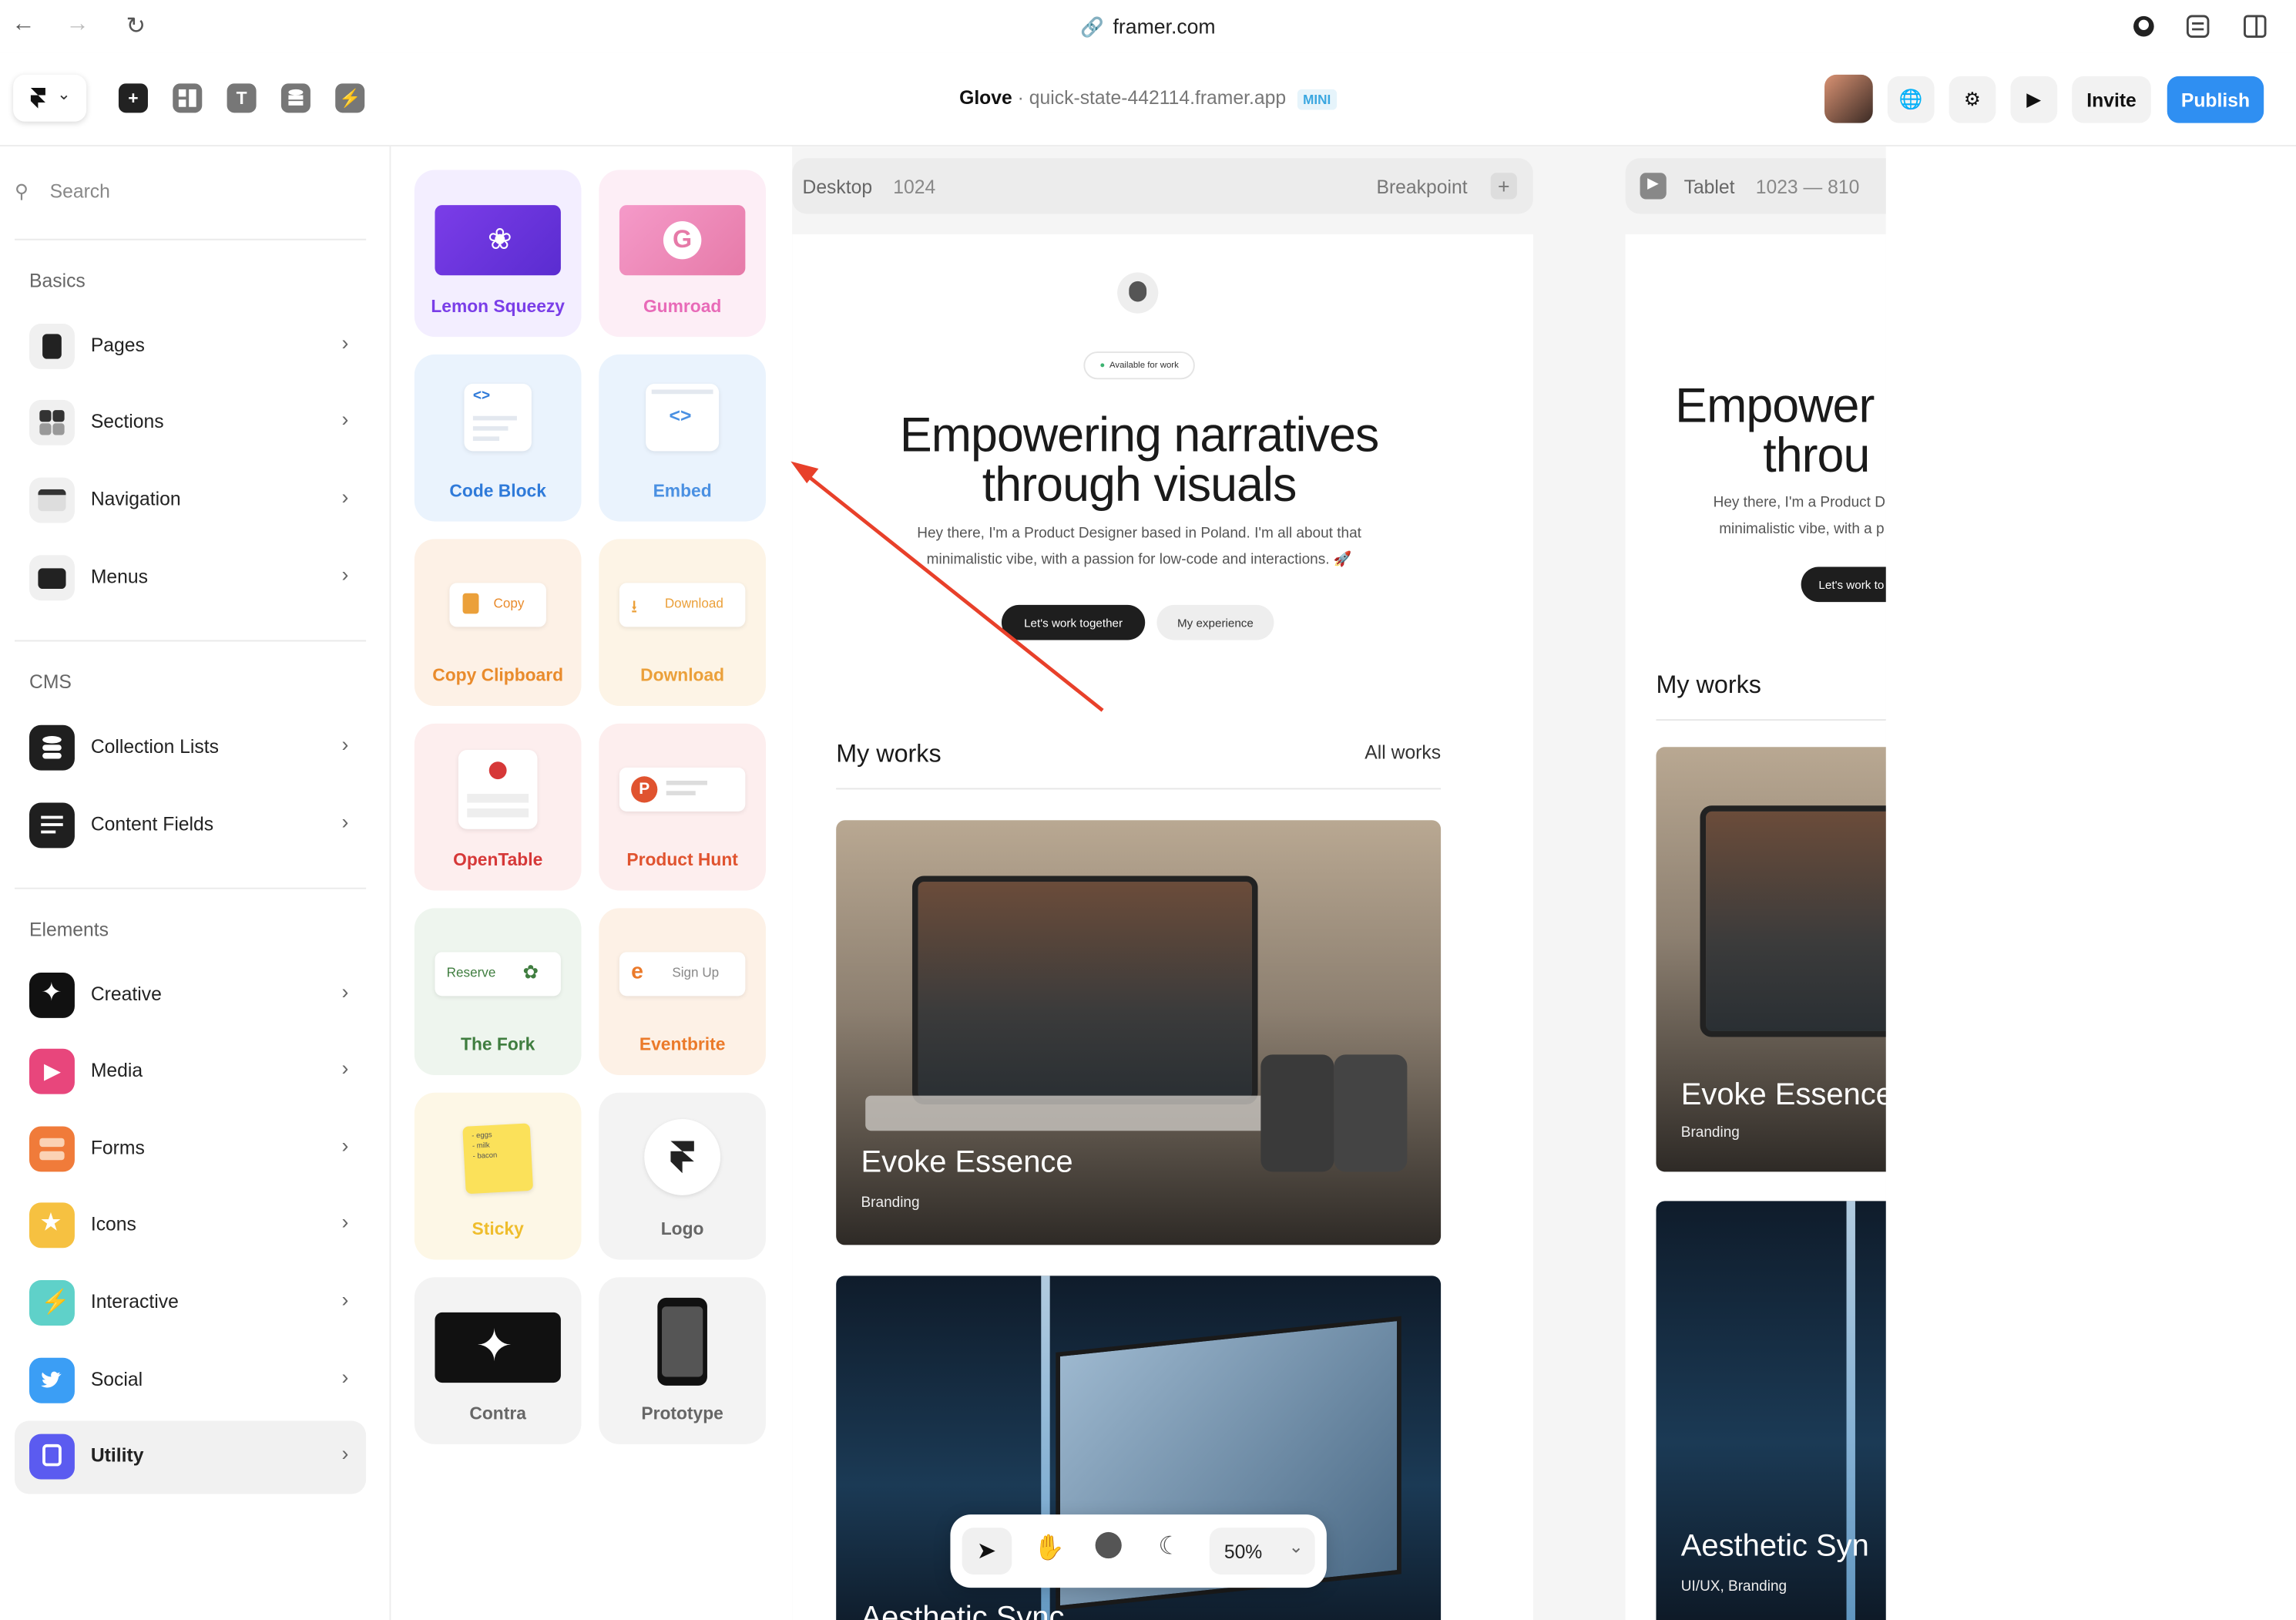  What do you see at coordinates (1050, 1549) in the screenshot?
I see `hand-icon: ✋` at bounding box center [1050, 1549].